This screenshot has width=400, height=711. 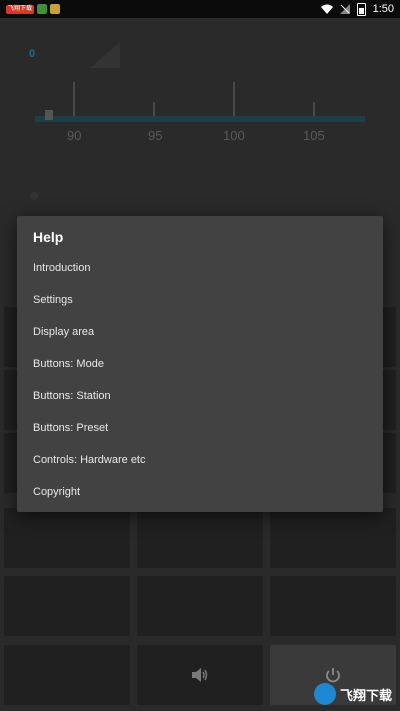 What do you see at coordinates (365, 695) in the screenshot?
I see `watermark-text: 飞翔下载` at bounding box center [365, 695].